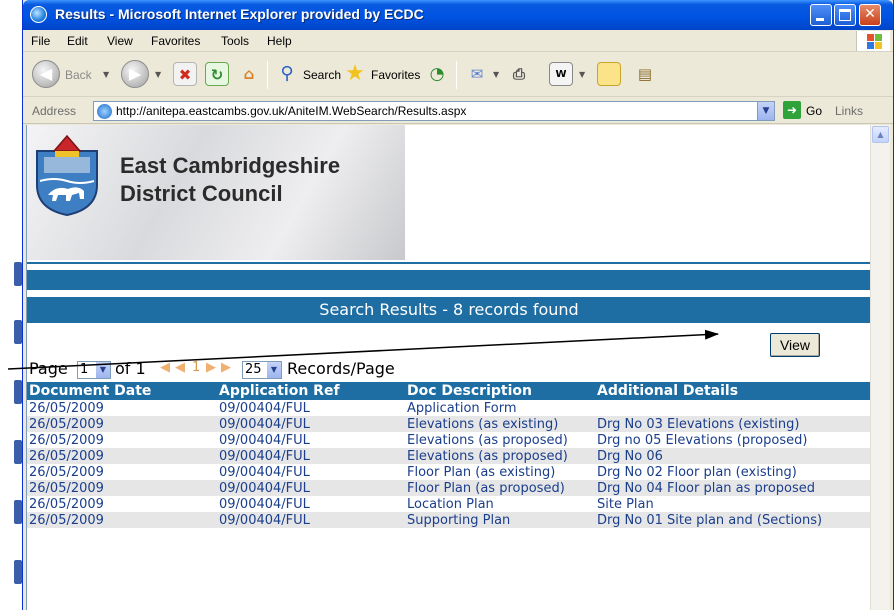  What do you see at coordinates (165, 367) in the screenshot?
I see `first-page-icon: ◀` at bounding box center [165, 367].